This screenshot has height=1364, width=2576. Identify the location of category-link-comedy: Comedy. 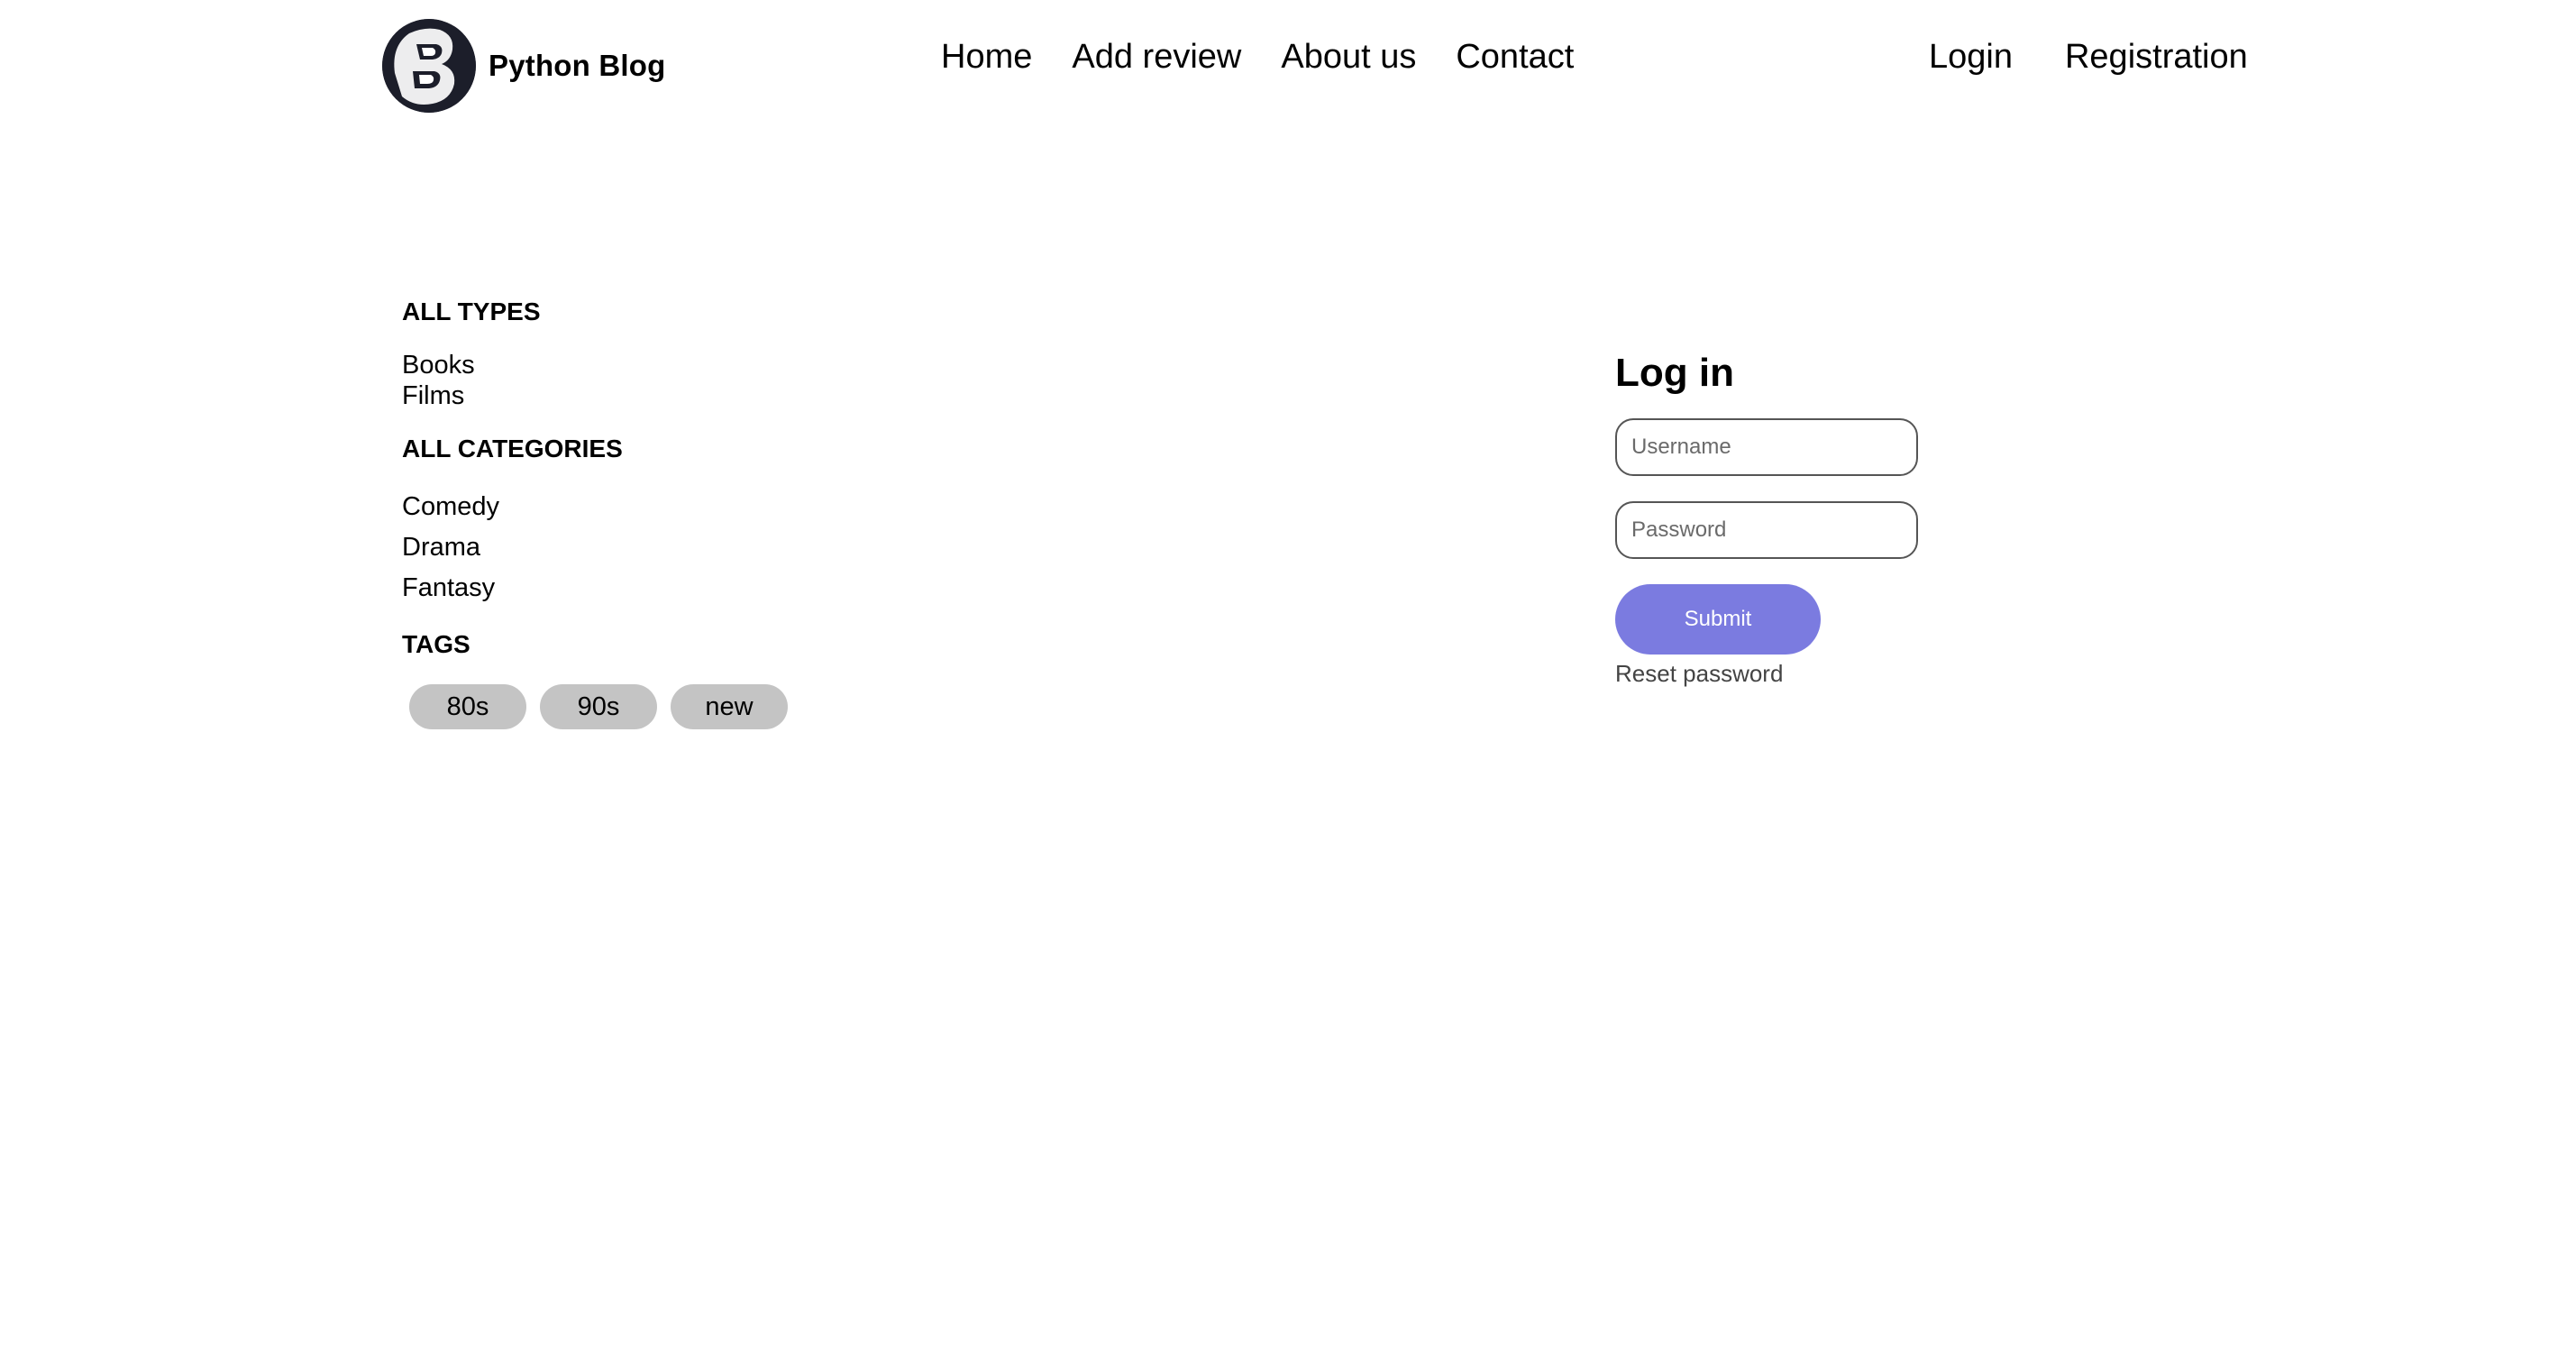
(636, 507).